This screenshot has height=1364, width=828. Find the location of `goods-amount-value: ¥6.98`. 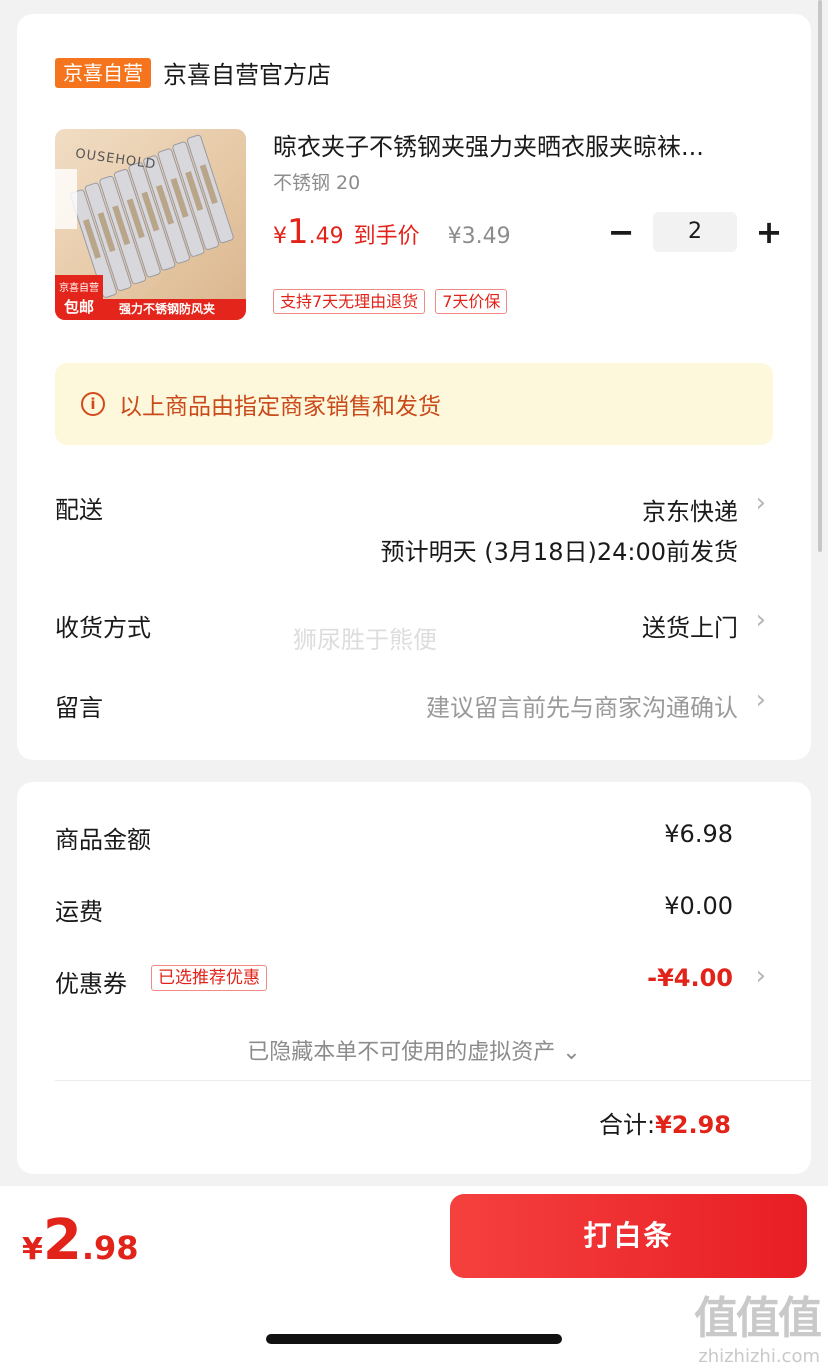

goods-amount-value: ¥6.98 is located at coordinates (698, 834).